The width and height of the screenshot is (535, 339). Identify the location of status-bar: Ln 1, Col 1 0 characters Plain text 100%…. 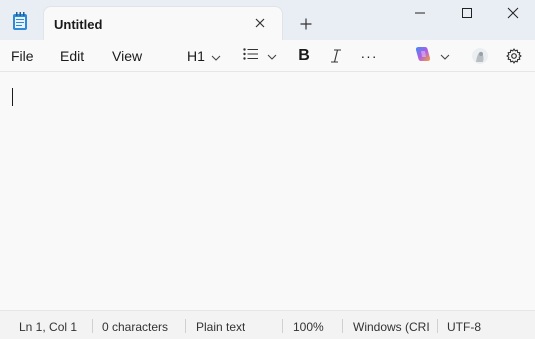
(267, 324).